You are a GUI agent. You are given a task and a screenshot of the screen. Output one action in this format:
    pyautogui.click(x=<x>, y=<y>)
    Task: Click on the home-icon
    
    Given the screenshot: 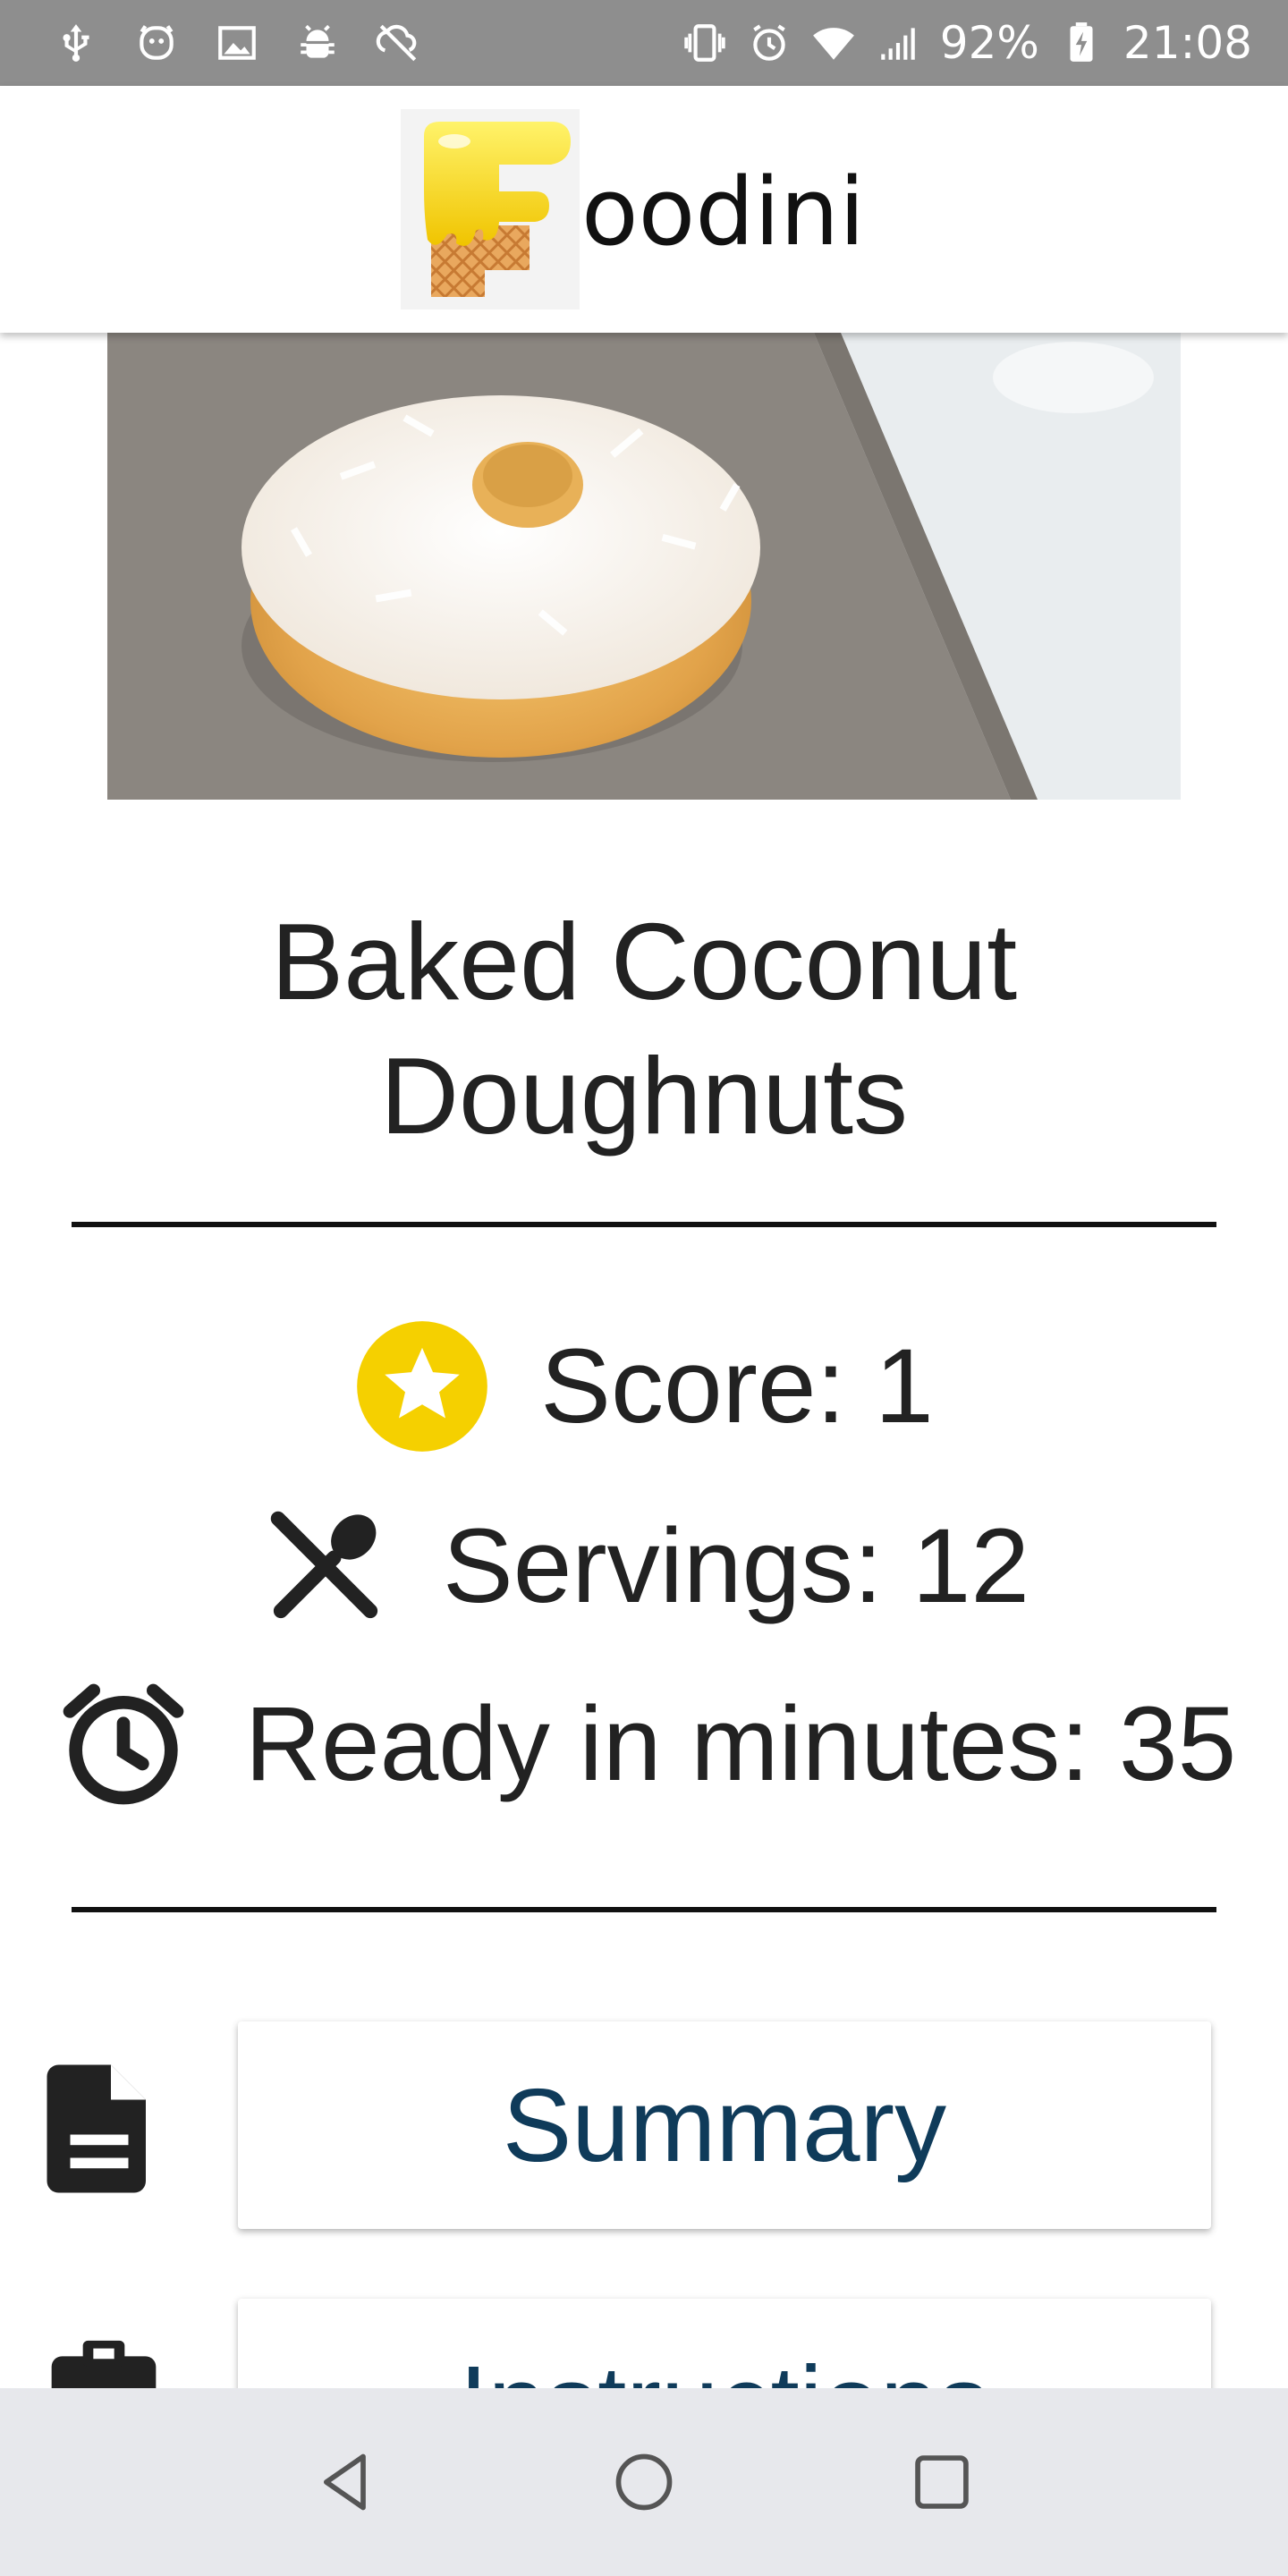 What is the action you would take?
    pyautogui.click(x=644, y=2482)
    